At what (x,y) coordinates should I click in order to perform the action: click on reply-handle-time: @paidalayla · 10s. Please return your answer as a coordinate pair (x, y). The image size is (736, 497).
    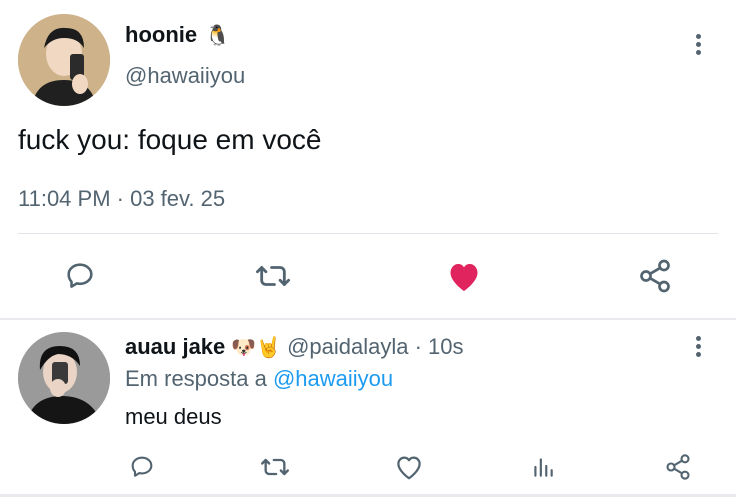
    Looking at the image, I should click on (375, 347).